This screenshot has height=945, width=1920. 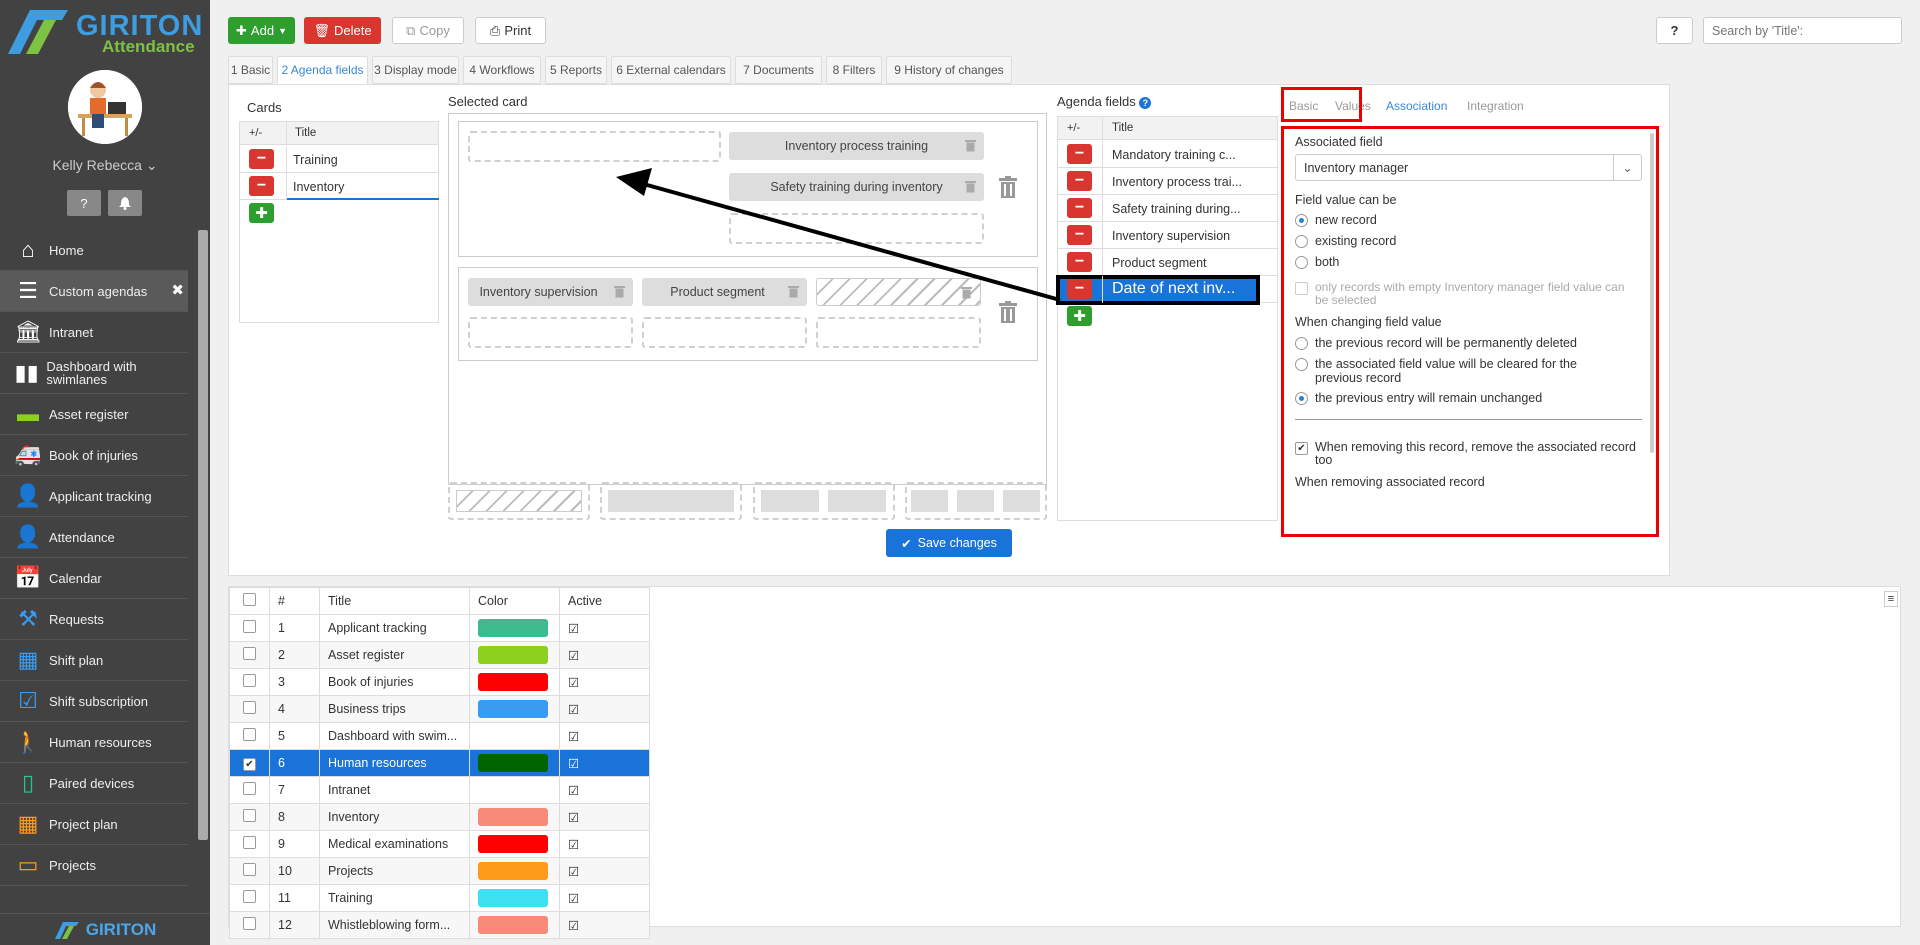 I want to click on sidebar-item: ▦ Project plan, so click(x=94, y=824).